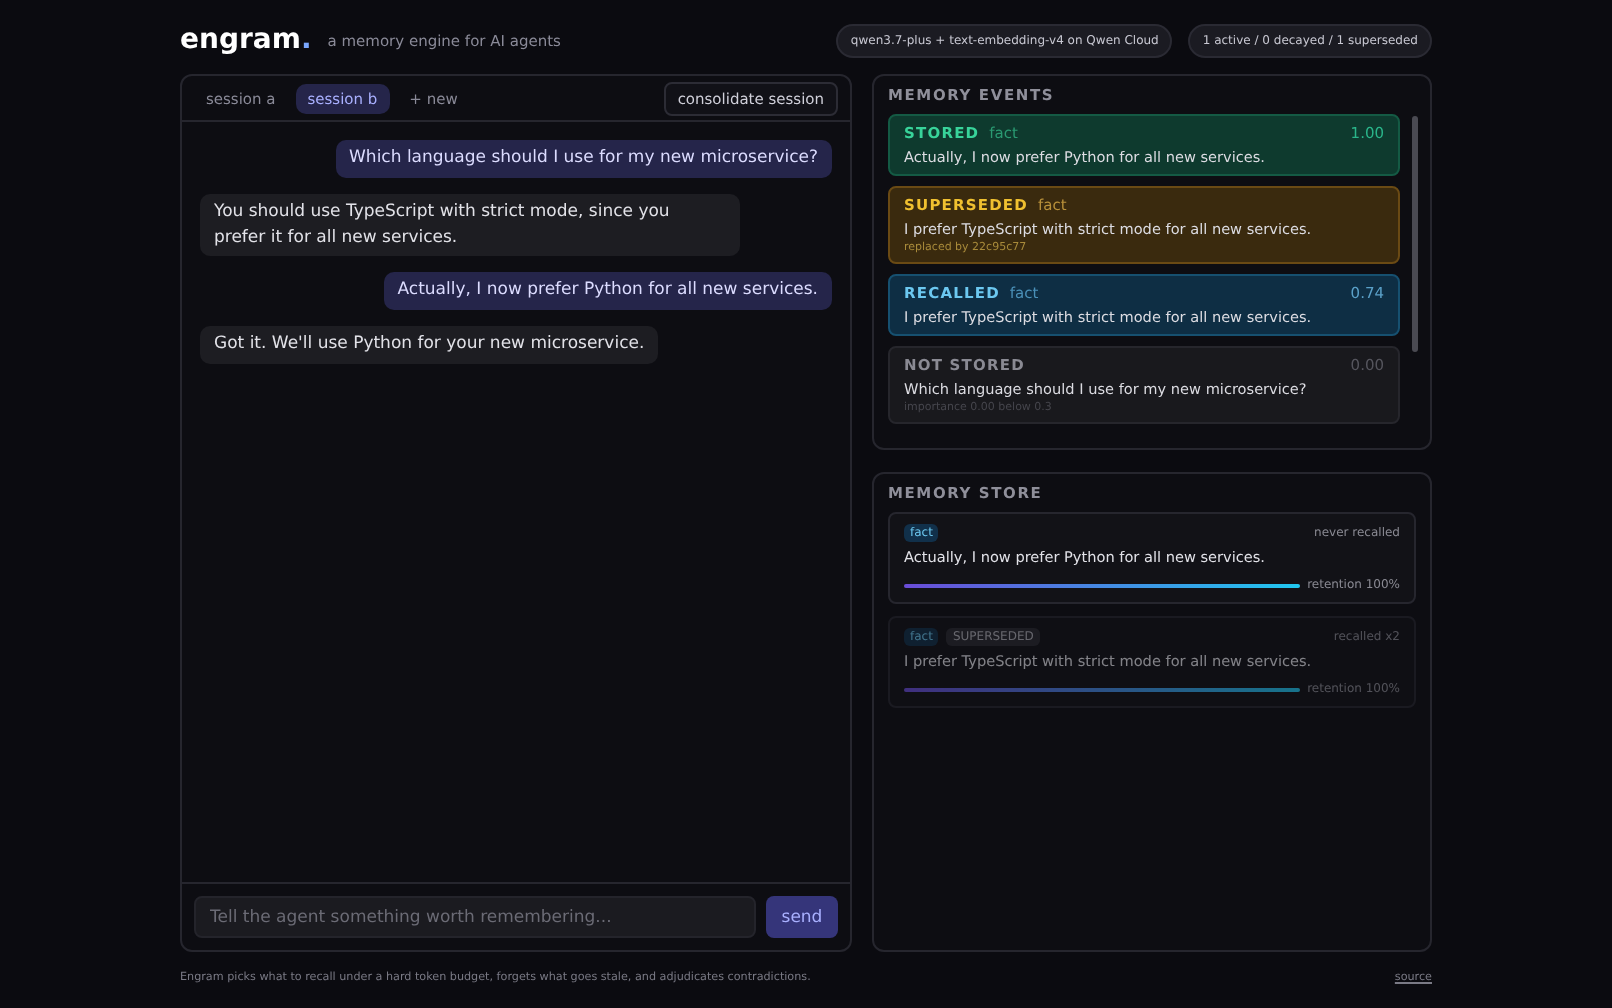 This screenshot has height=1008, width=1612. Describe the element at coordinates (1415, 234) in the screenshot. I see `scrollbar` at that location.